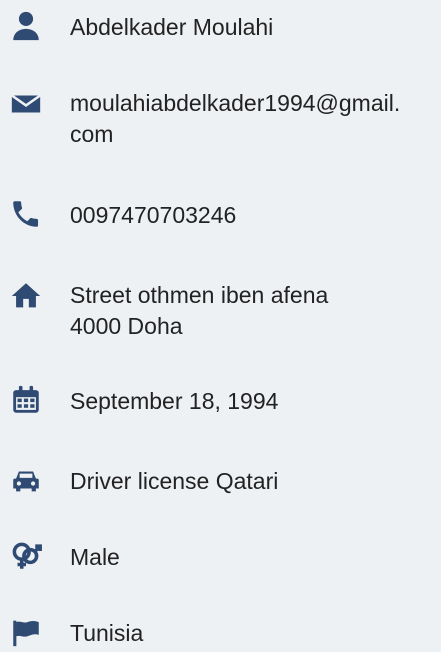 This screenshot has height=652, width=441. What do you see at coordinates (26, 104) in the screenshot?
I see `envelope-icon` at bounding box center [26, 104].